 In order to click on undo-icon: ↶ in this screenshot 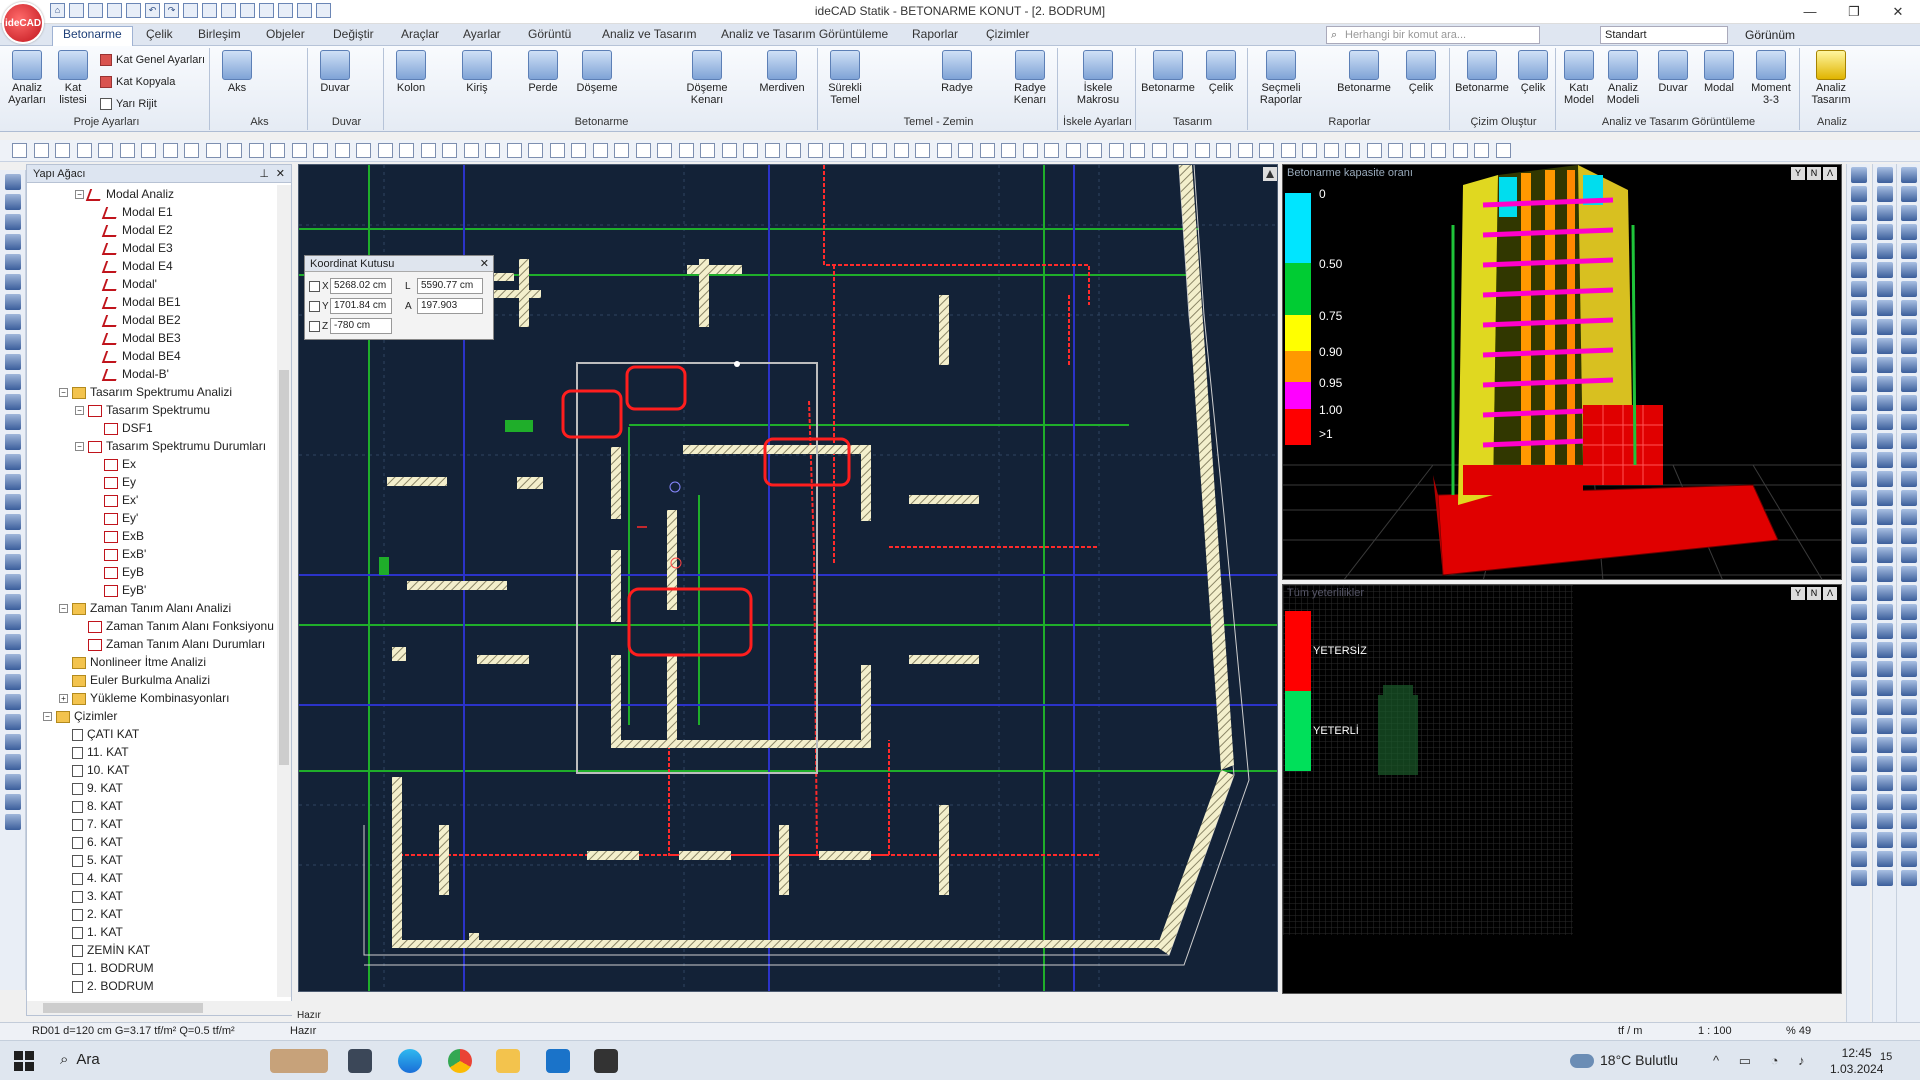, I will do `click(152, 10)`.